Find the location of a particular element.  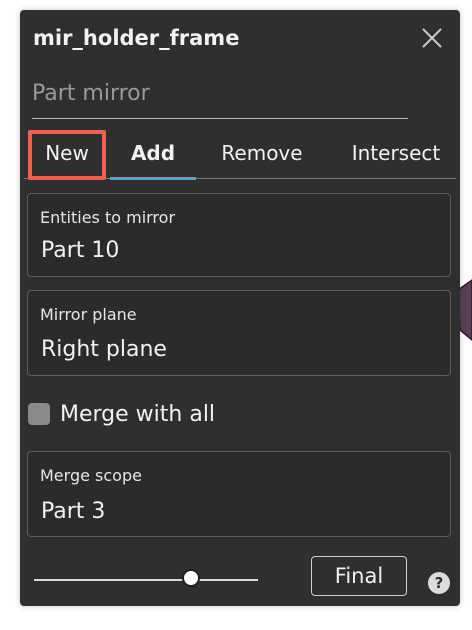

highlight-box is located at coordinates (67, 155).